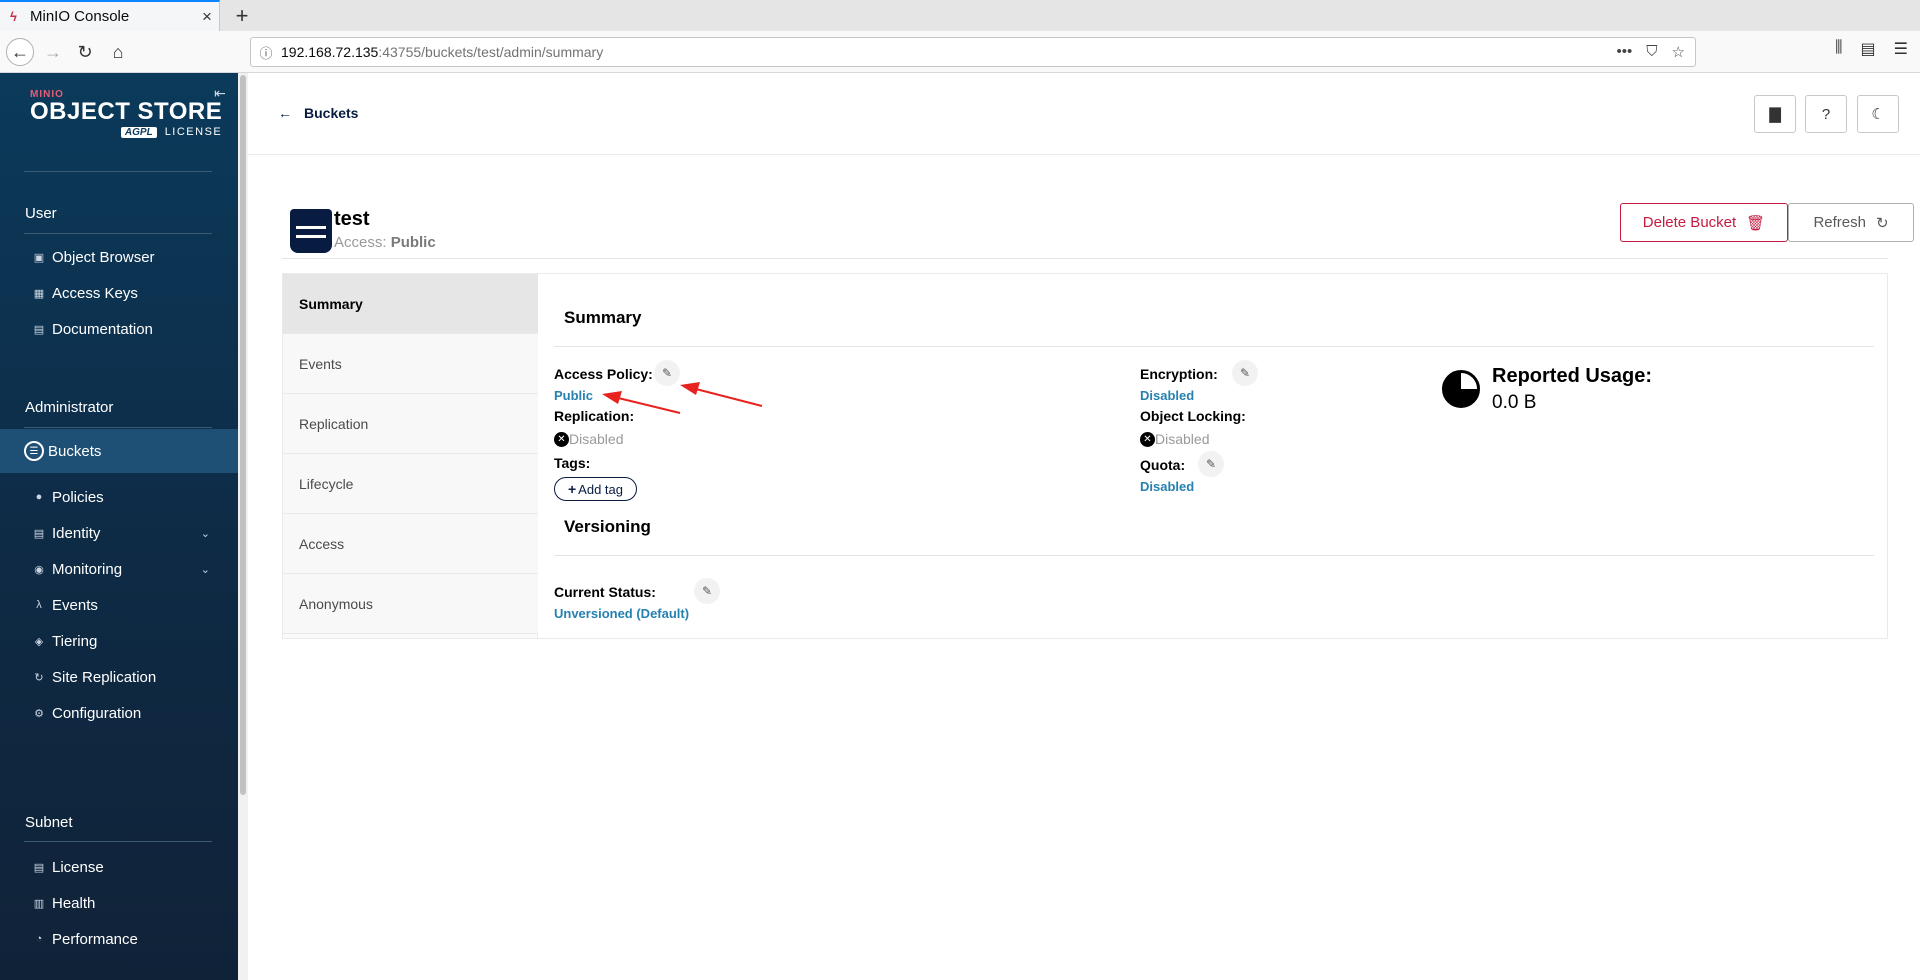  Describe the element at coordinates (1625, 52) in the screenshot. I see `page-actions-icon: •••` at that location.